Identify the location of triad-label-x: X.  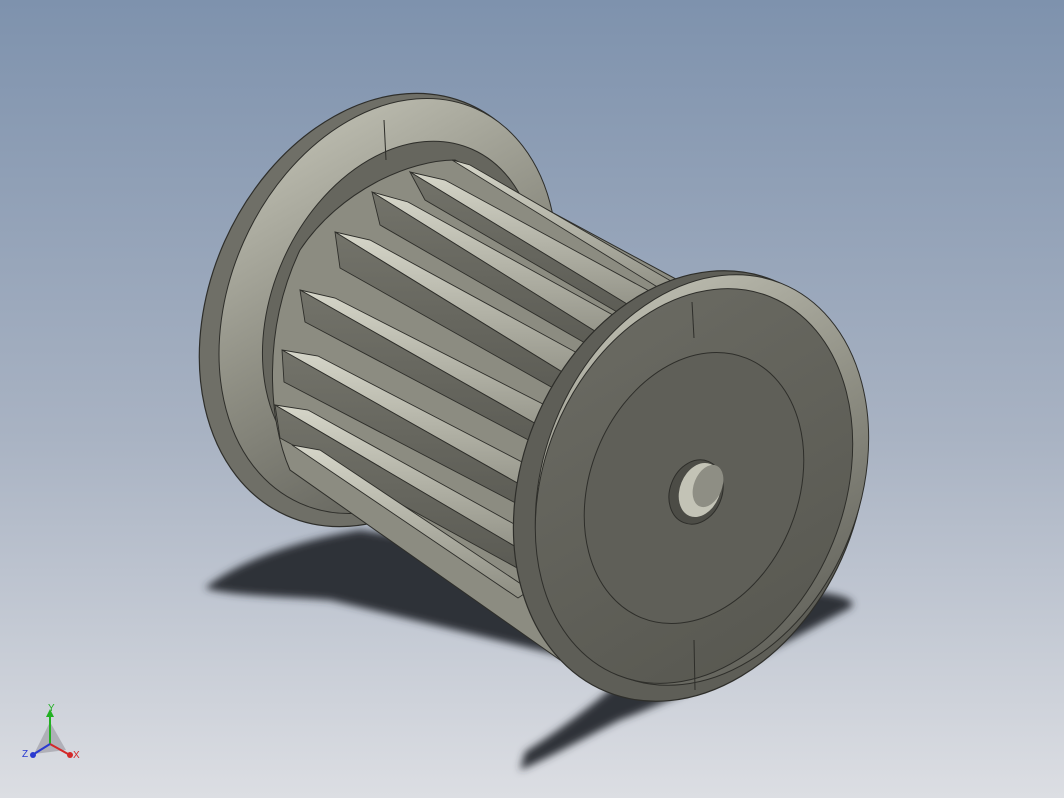
(76, 755).